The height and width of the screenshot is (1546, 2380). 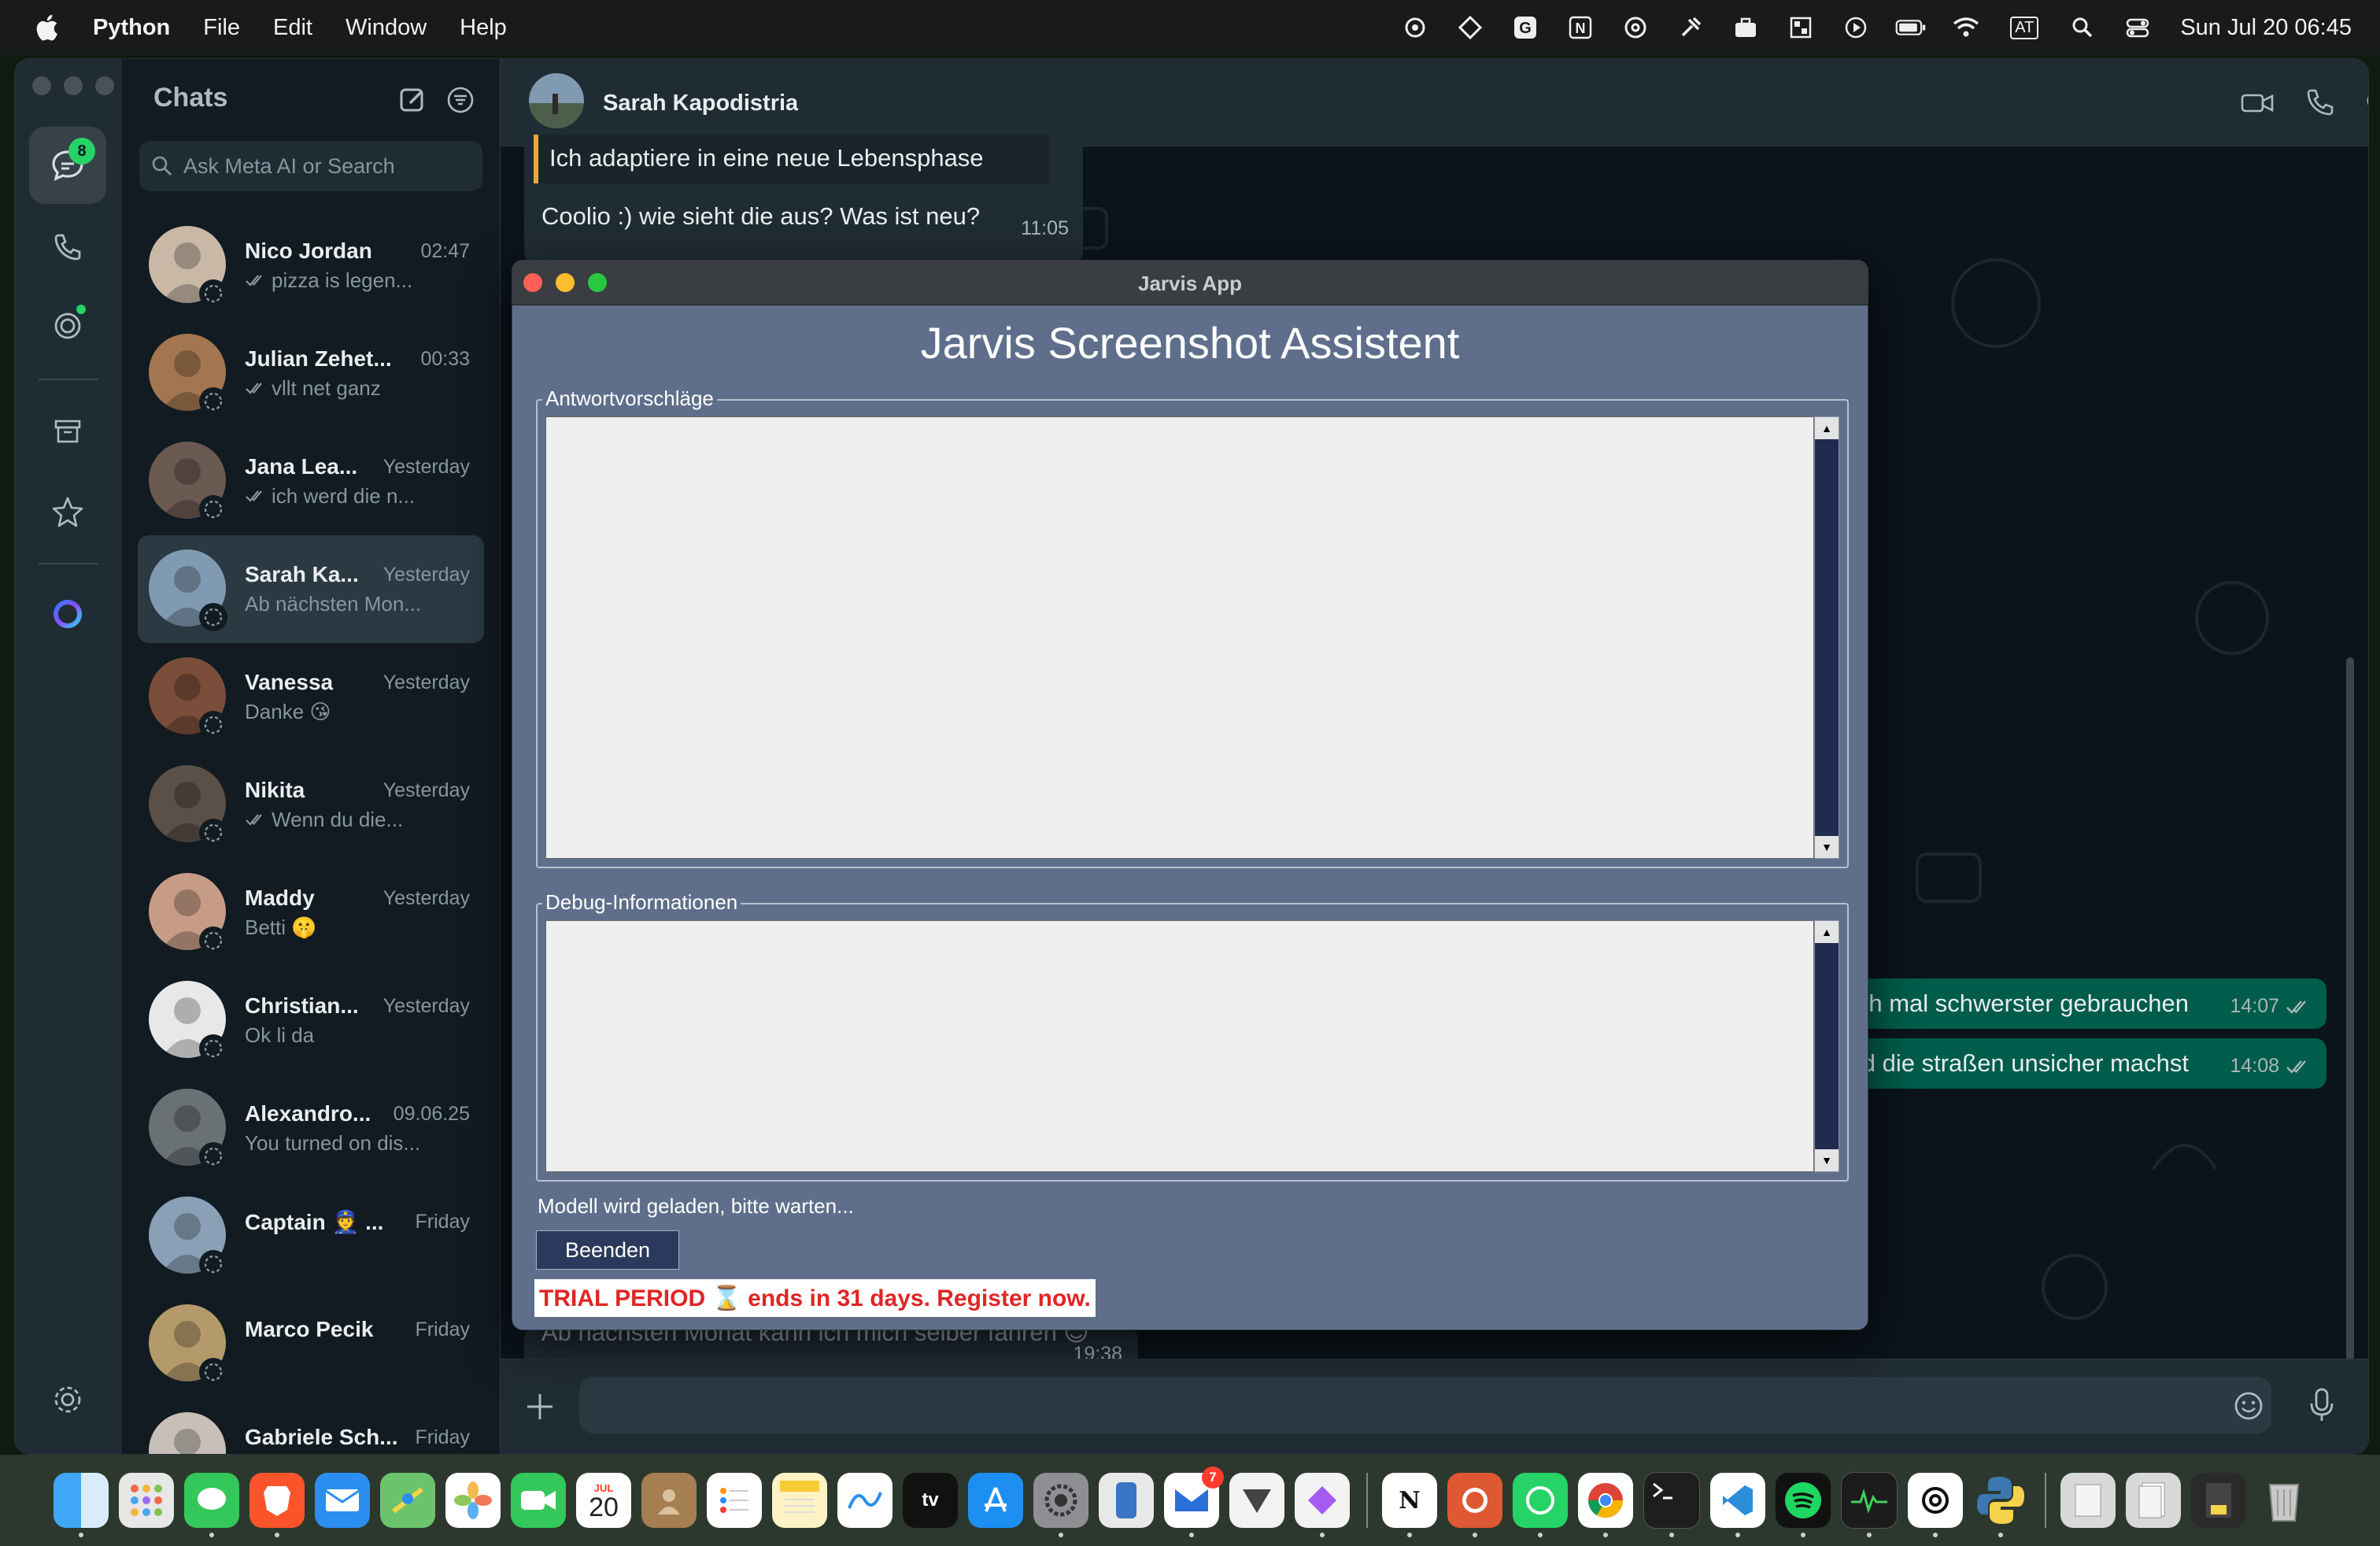 I want to click on activity-monitor-icon, so click(x=1869, y=1504).